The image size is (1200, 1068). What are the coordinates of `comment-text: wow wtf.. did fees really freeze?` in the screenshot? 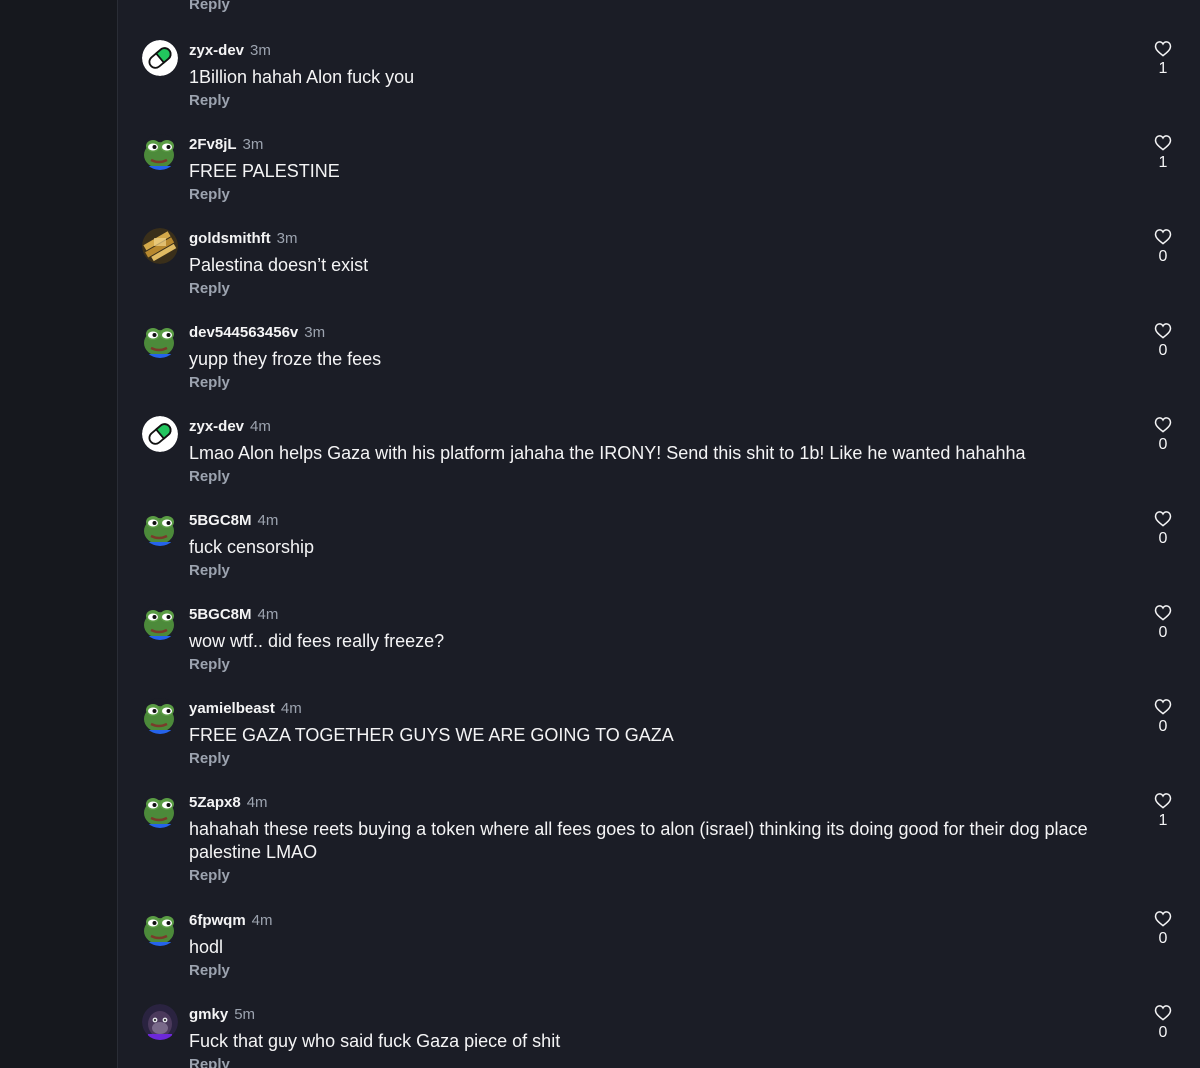 It's located at (317, 641).